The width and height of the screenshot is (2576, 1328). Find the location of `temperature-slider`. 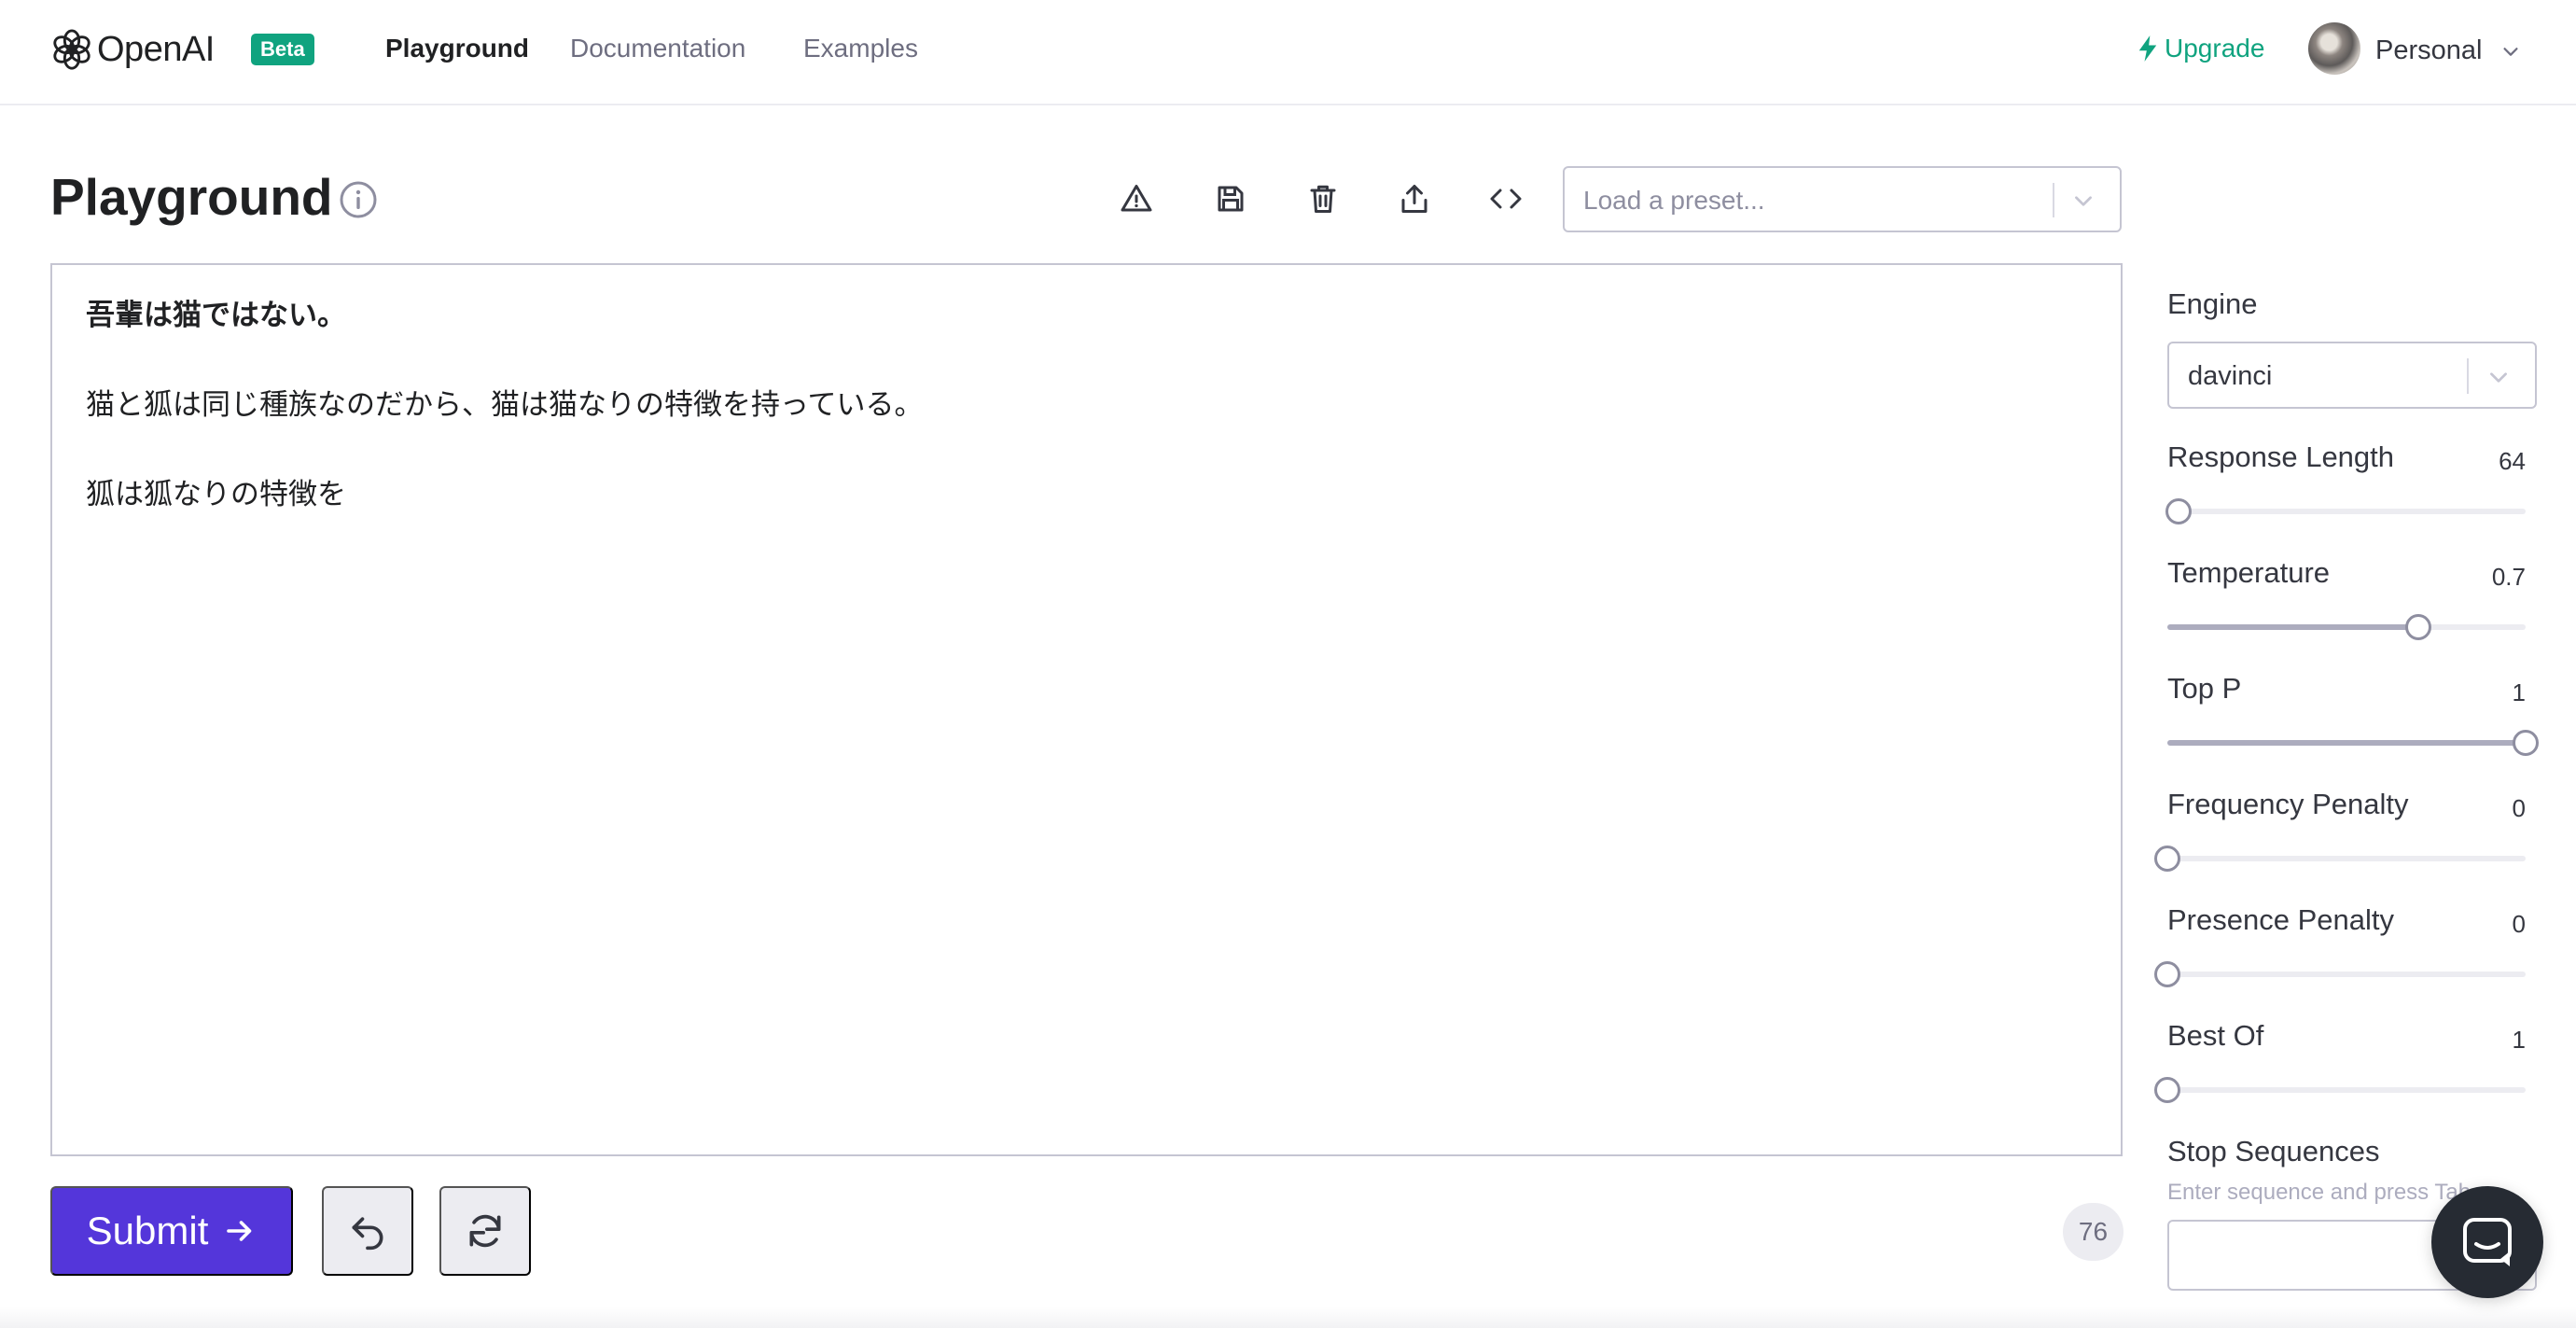

temperature-slider is located at coordinates (2346, 627).